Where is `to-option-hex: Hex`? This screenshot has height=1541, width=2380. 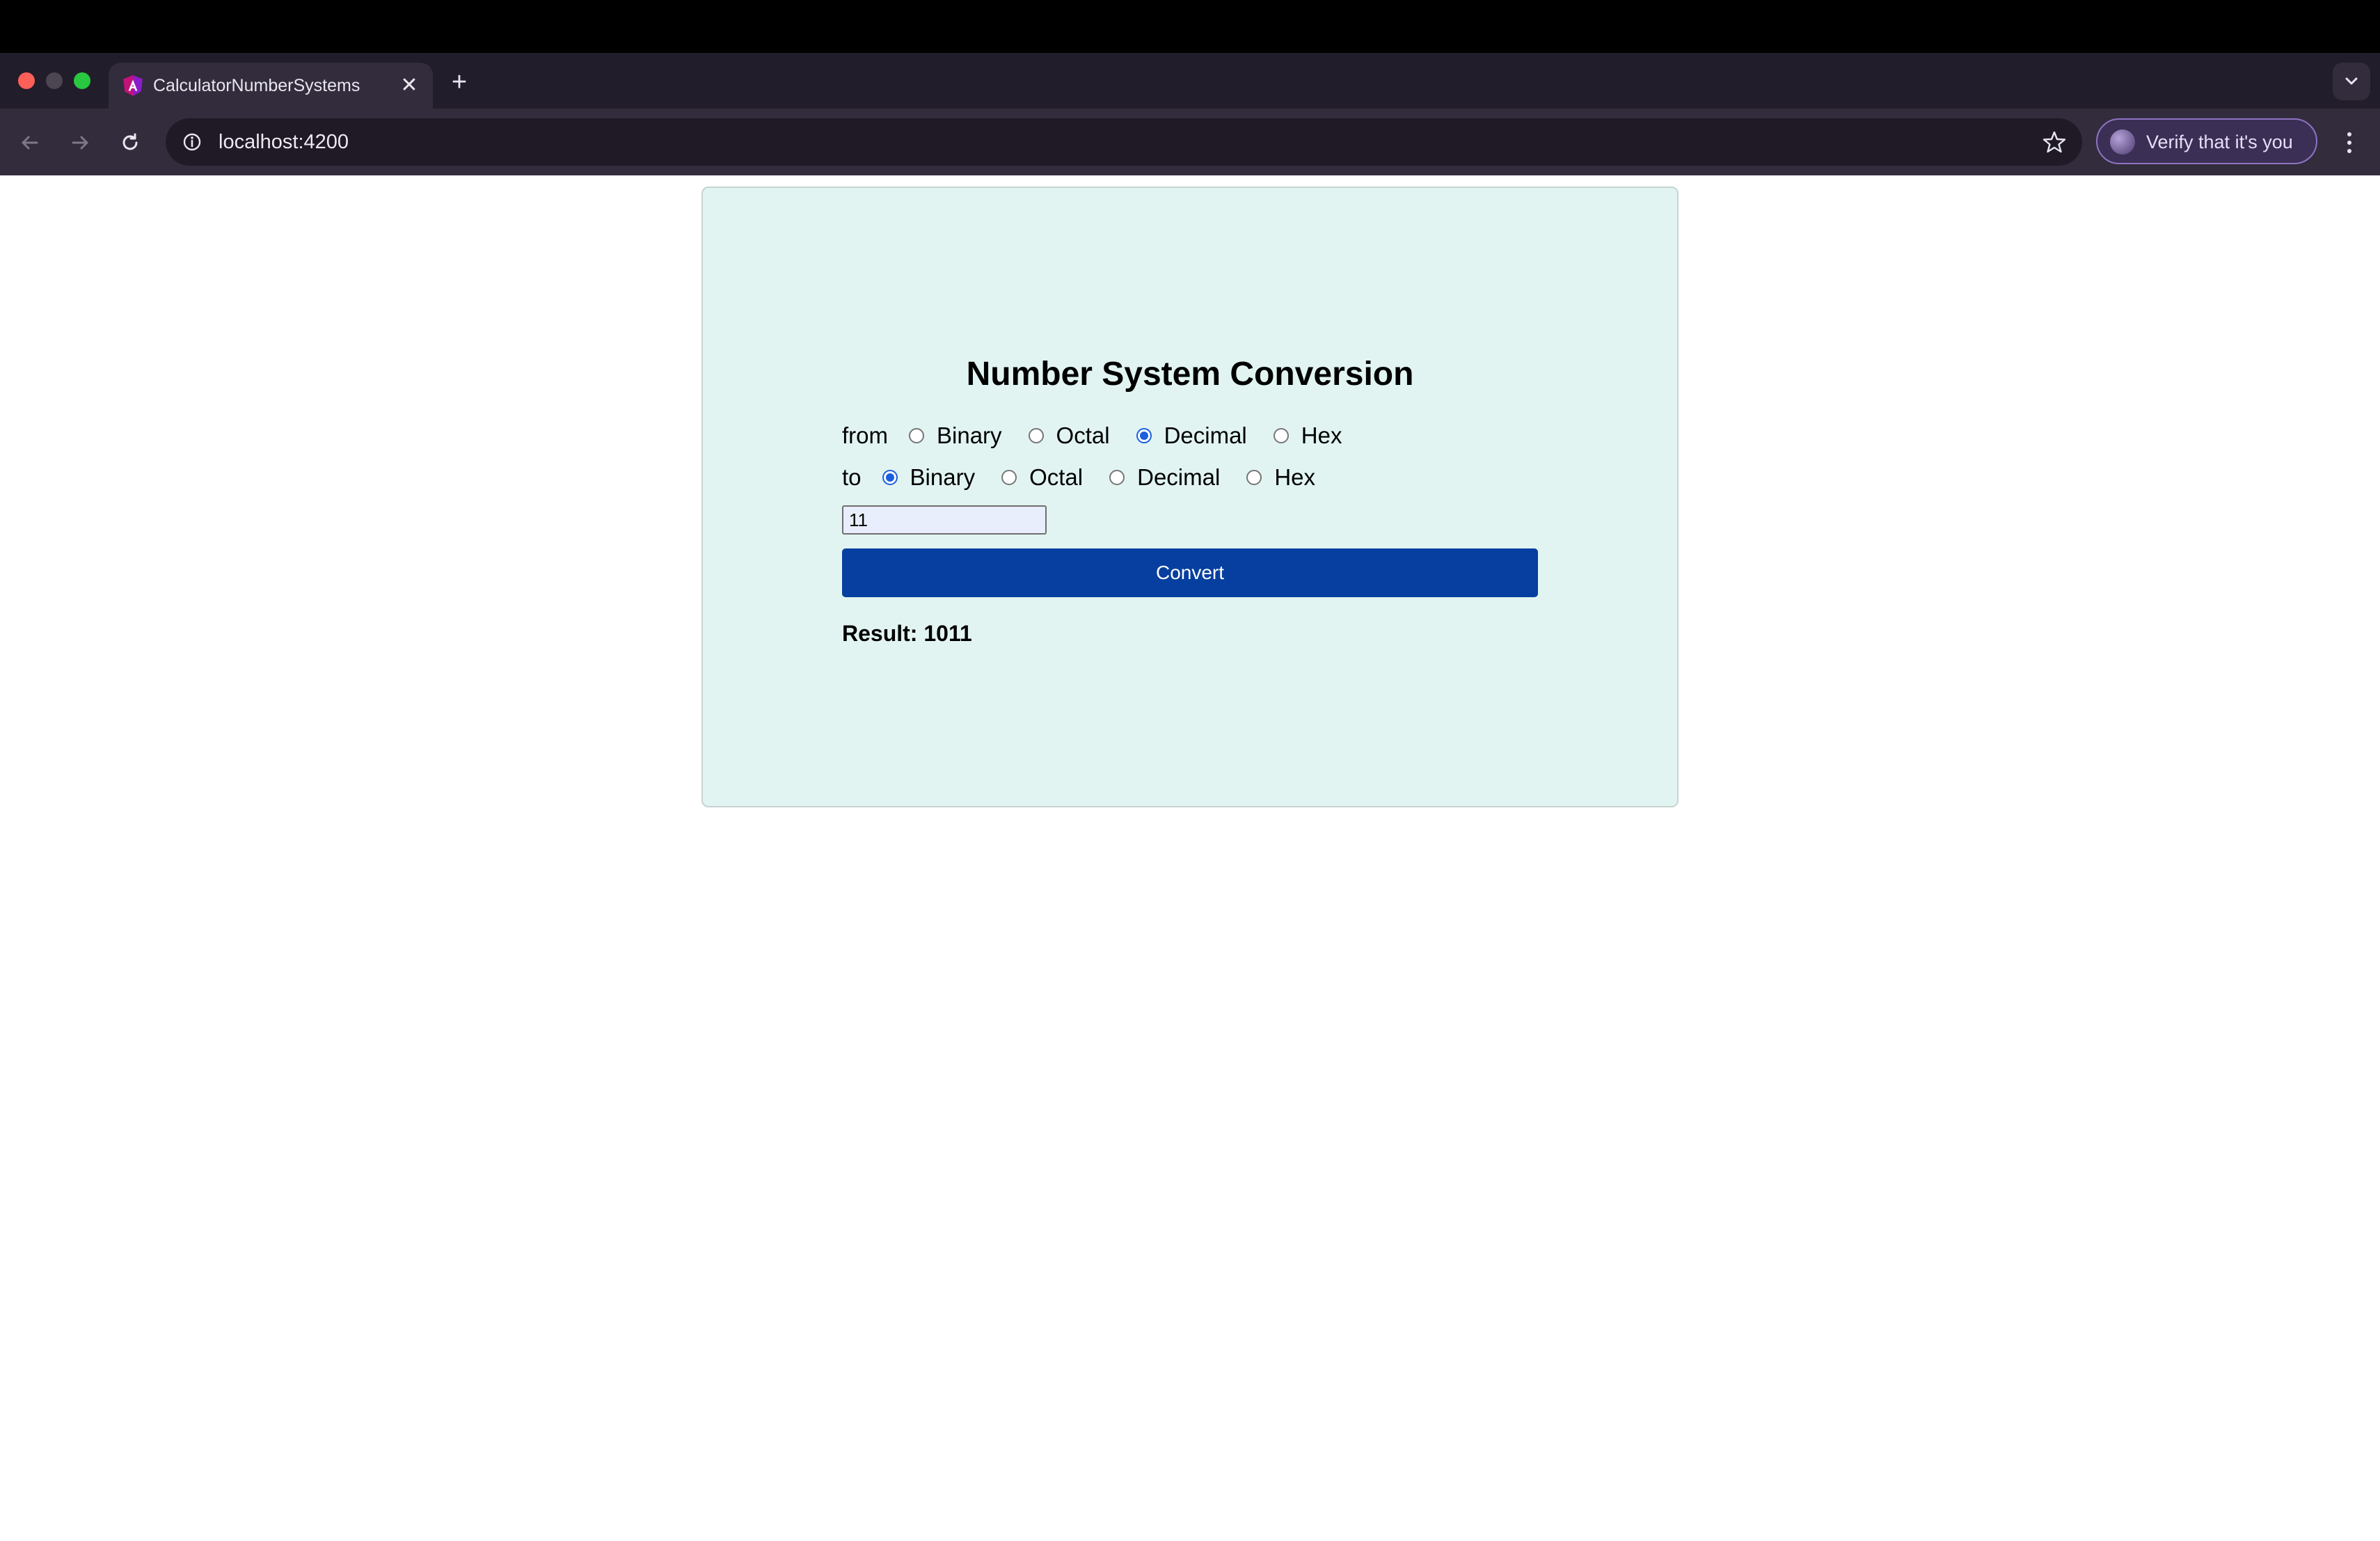 to-option-hex: Hex is located at coordinates (1280, 477).